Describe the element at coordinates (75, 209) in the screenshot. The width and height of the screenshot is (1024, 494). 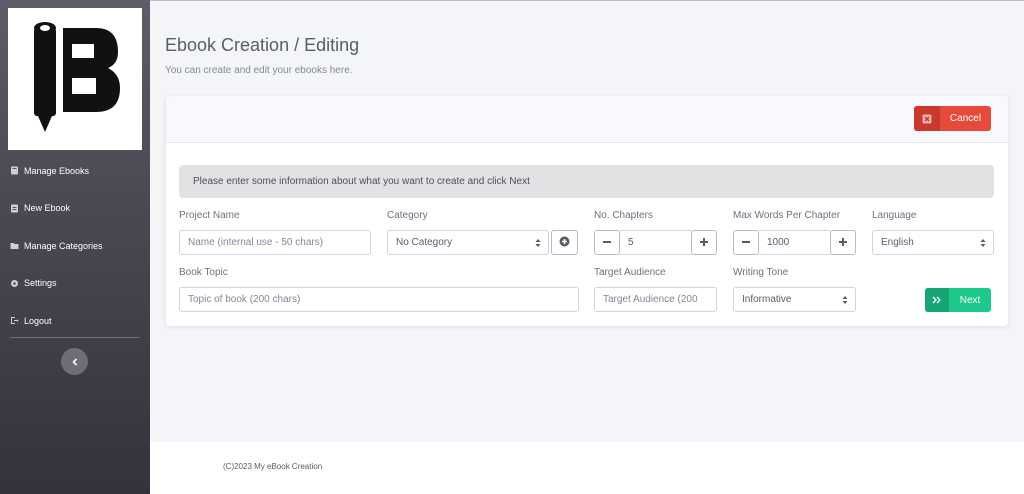
I see `sidebar-item-new-ebook: New Ebook` at that location.